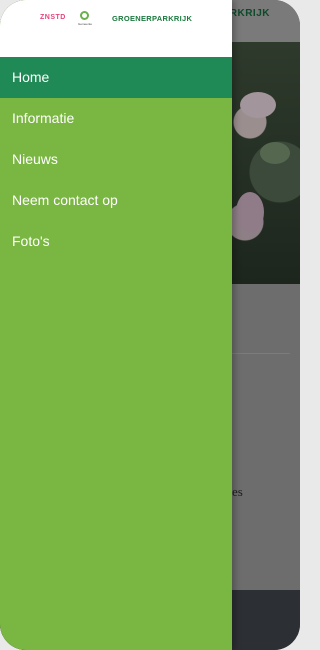 The height and width of the screenshot is (650, 320). I want to click on gemeente-logo-mark, so click(84, 15).